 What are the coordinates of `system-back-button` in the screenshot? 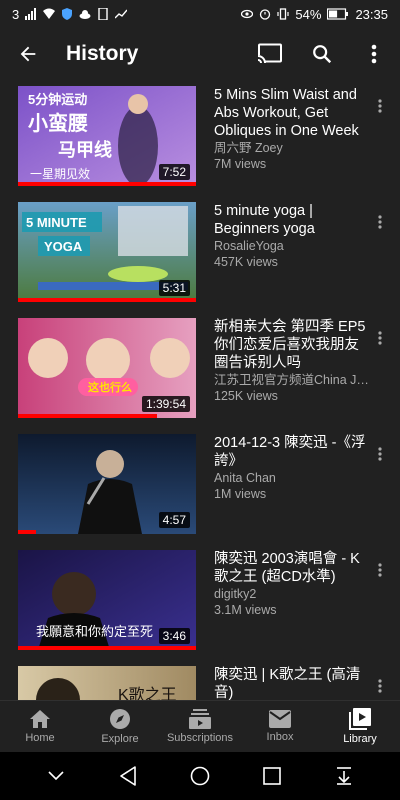 It's located at (128, 776).